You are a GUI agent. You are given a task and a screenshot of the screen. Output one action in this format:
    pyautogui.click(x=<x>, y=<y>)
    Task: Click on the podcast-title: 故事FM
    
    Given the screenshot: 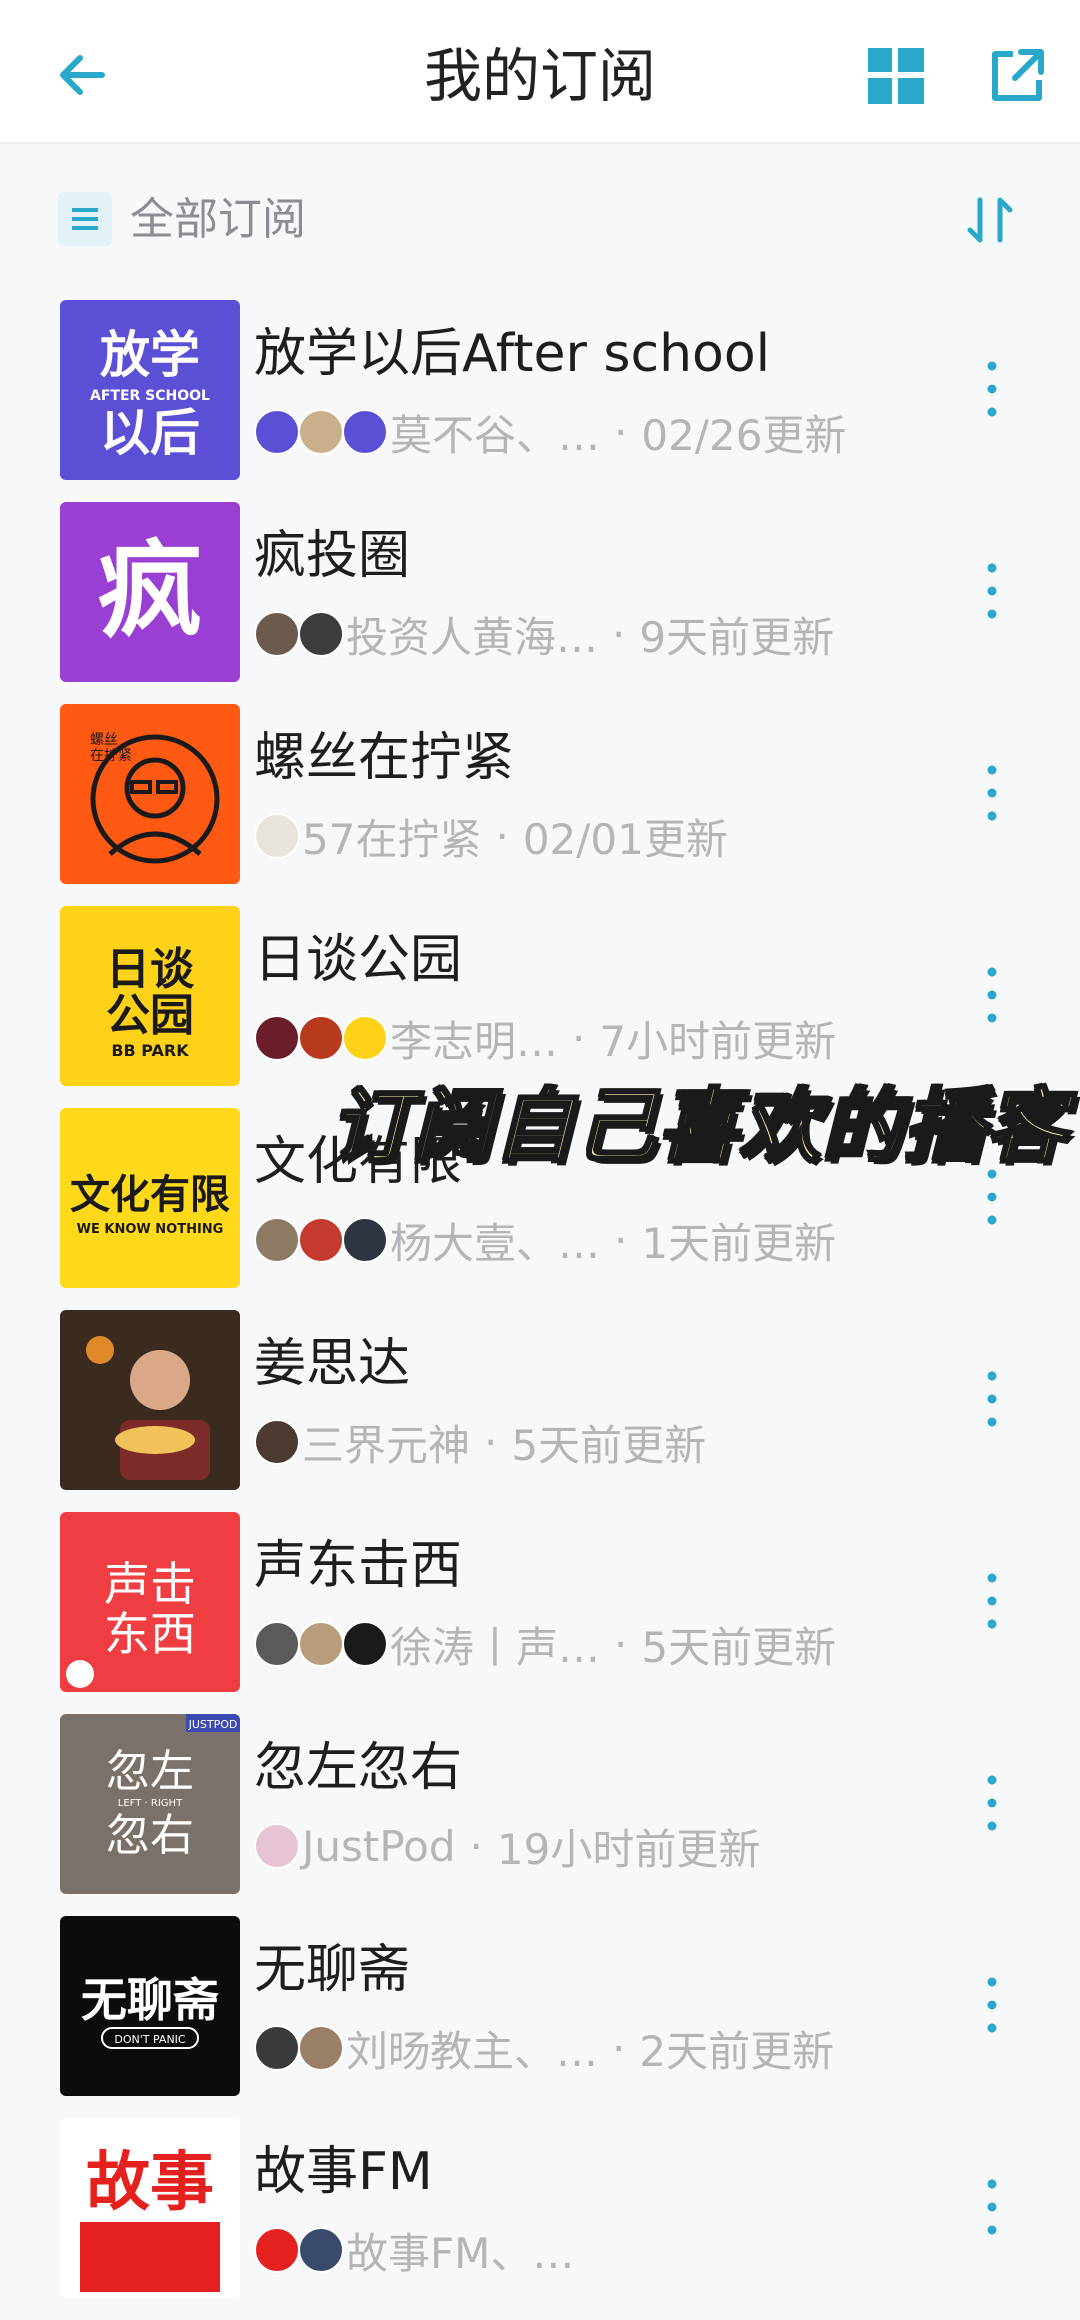 What is the action you would take?
    pyautogui.click(x=343, y=2172)
    